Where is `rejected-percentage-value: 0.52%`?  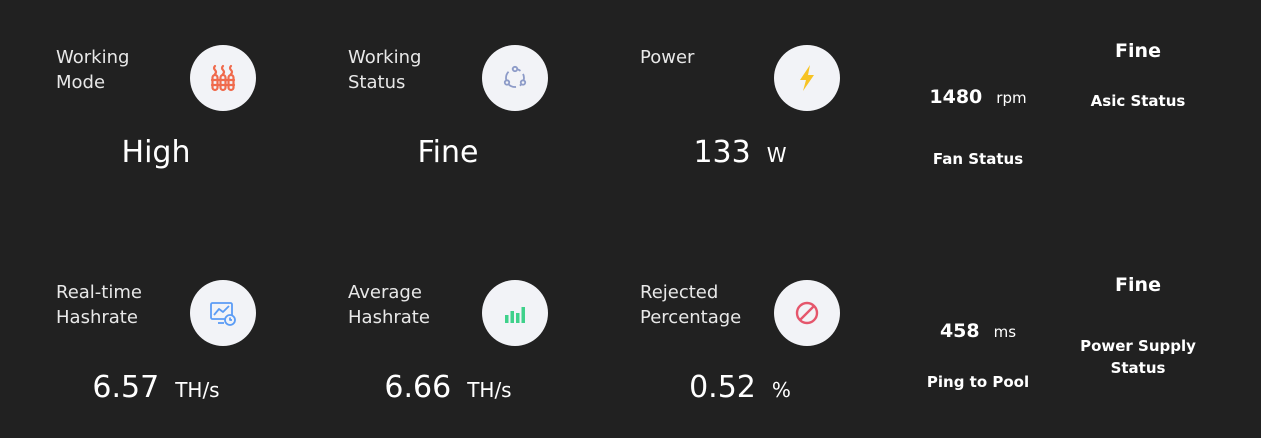 rejected-percentage-value: 0.52% is located at coordinates (740, 387).